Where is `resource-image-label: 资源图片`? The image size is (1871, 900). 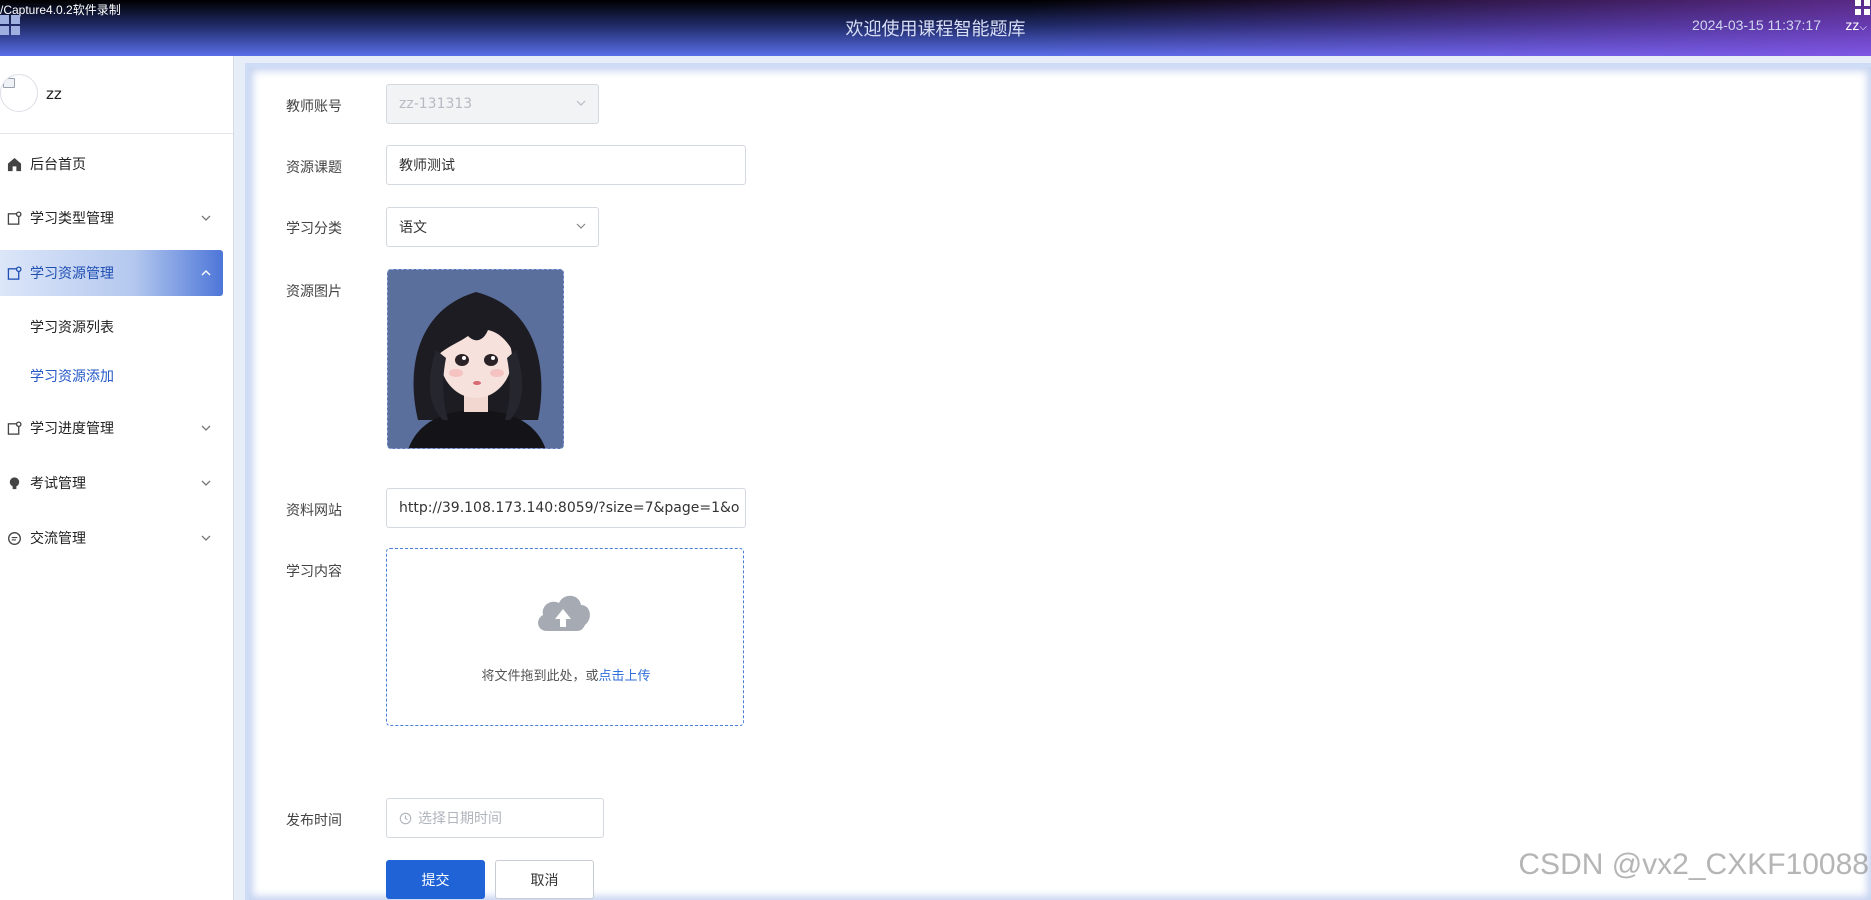
resource-image-label: 资源图片 is located at coordinates (314, 292).